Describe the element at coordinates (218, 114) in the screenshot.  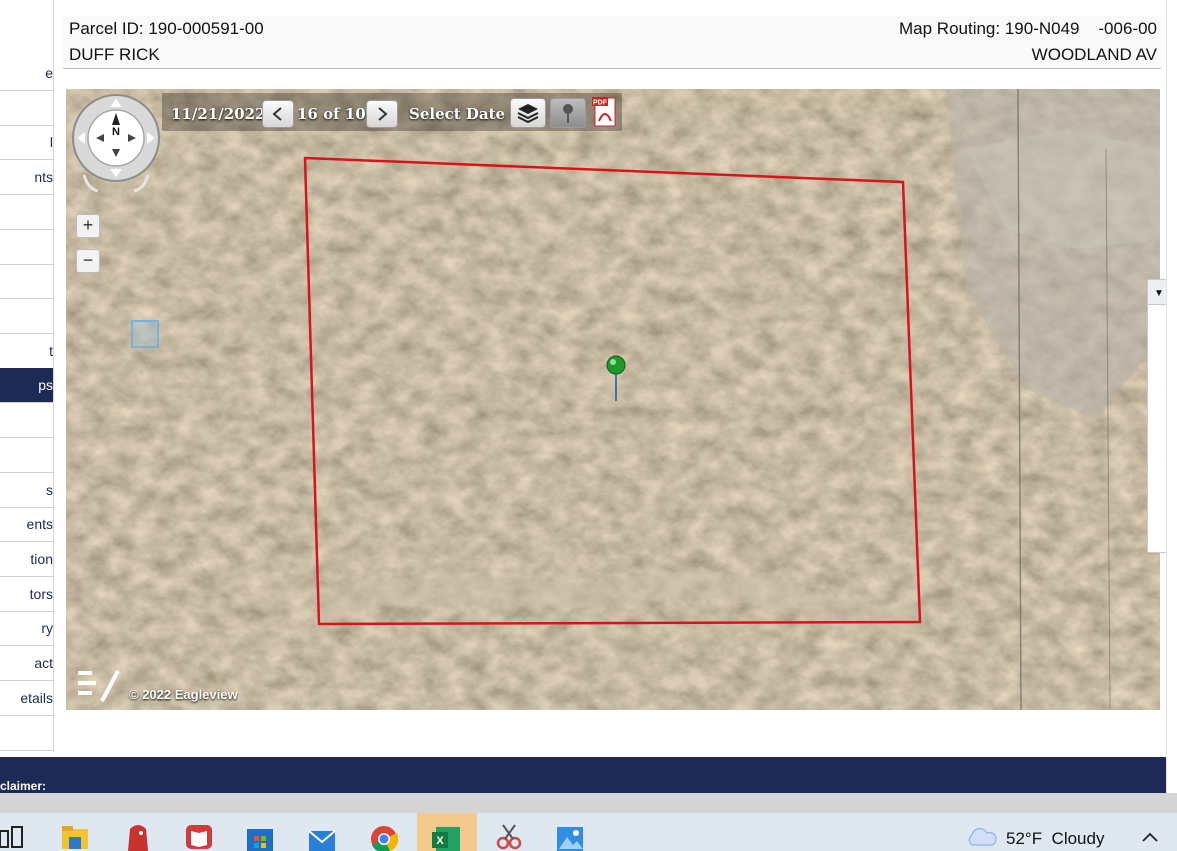
I see `image-date: 11/21/2022` at that location.